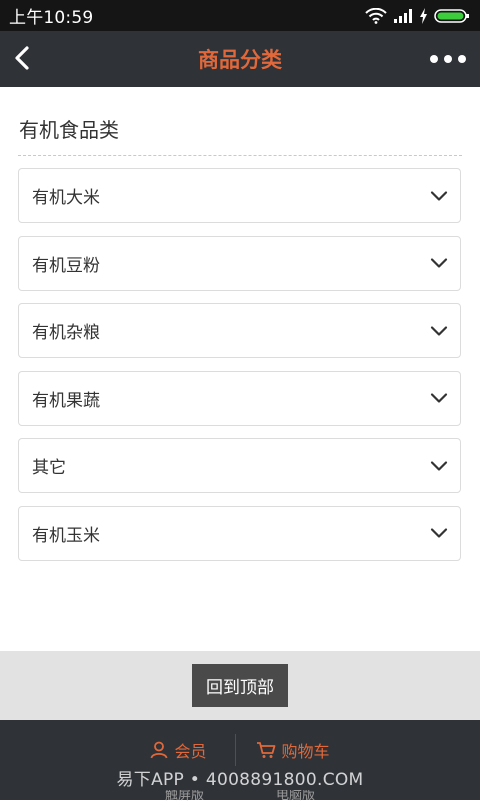 The image size is (480, 802). Describe the element at coordinates (240, 750) in the screenshot. I see `footer-links: 会员 购物车` at that location.